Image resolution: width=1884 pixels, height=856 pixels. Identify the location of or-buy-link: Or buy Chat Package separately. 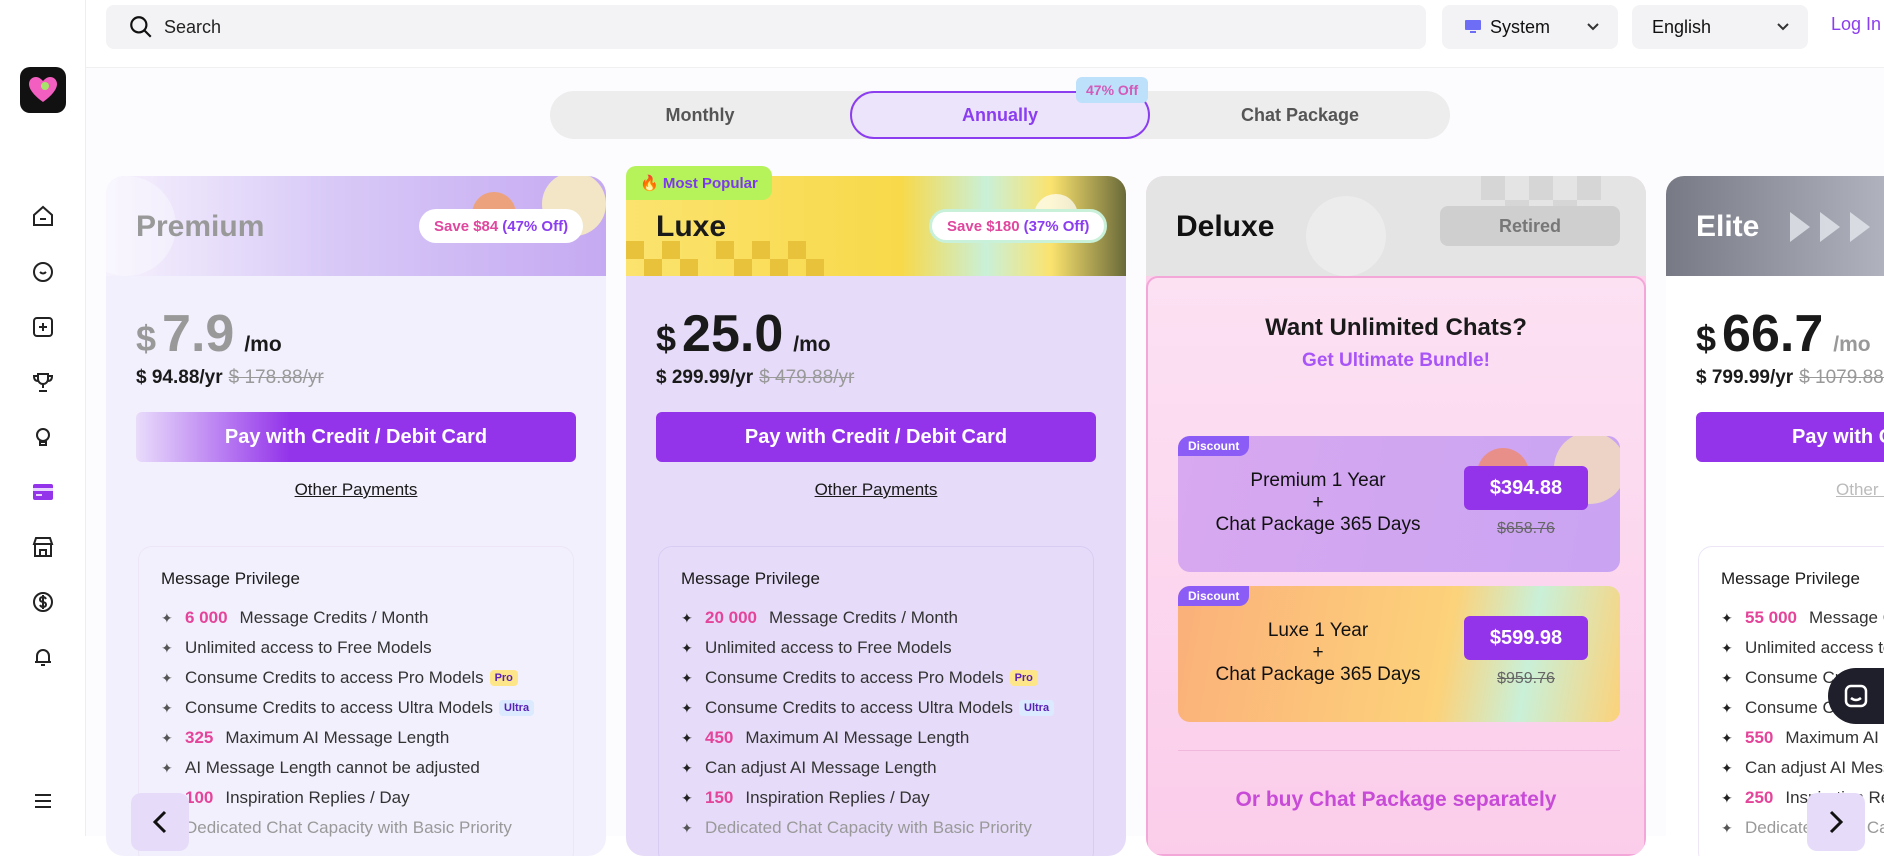
(1396, 800).